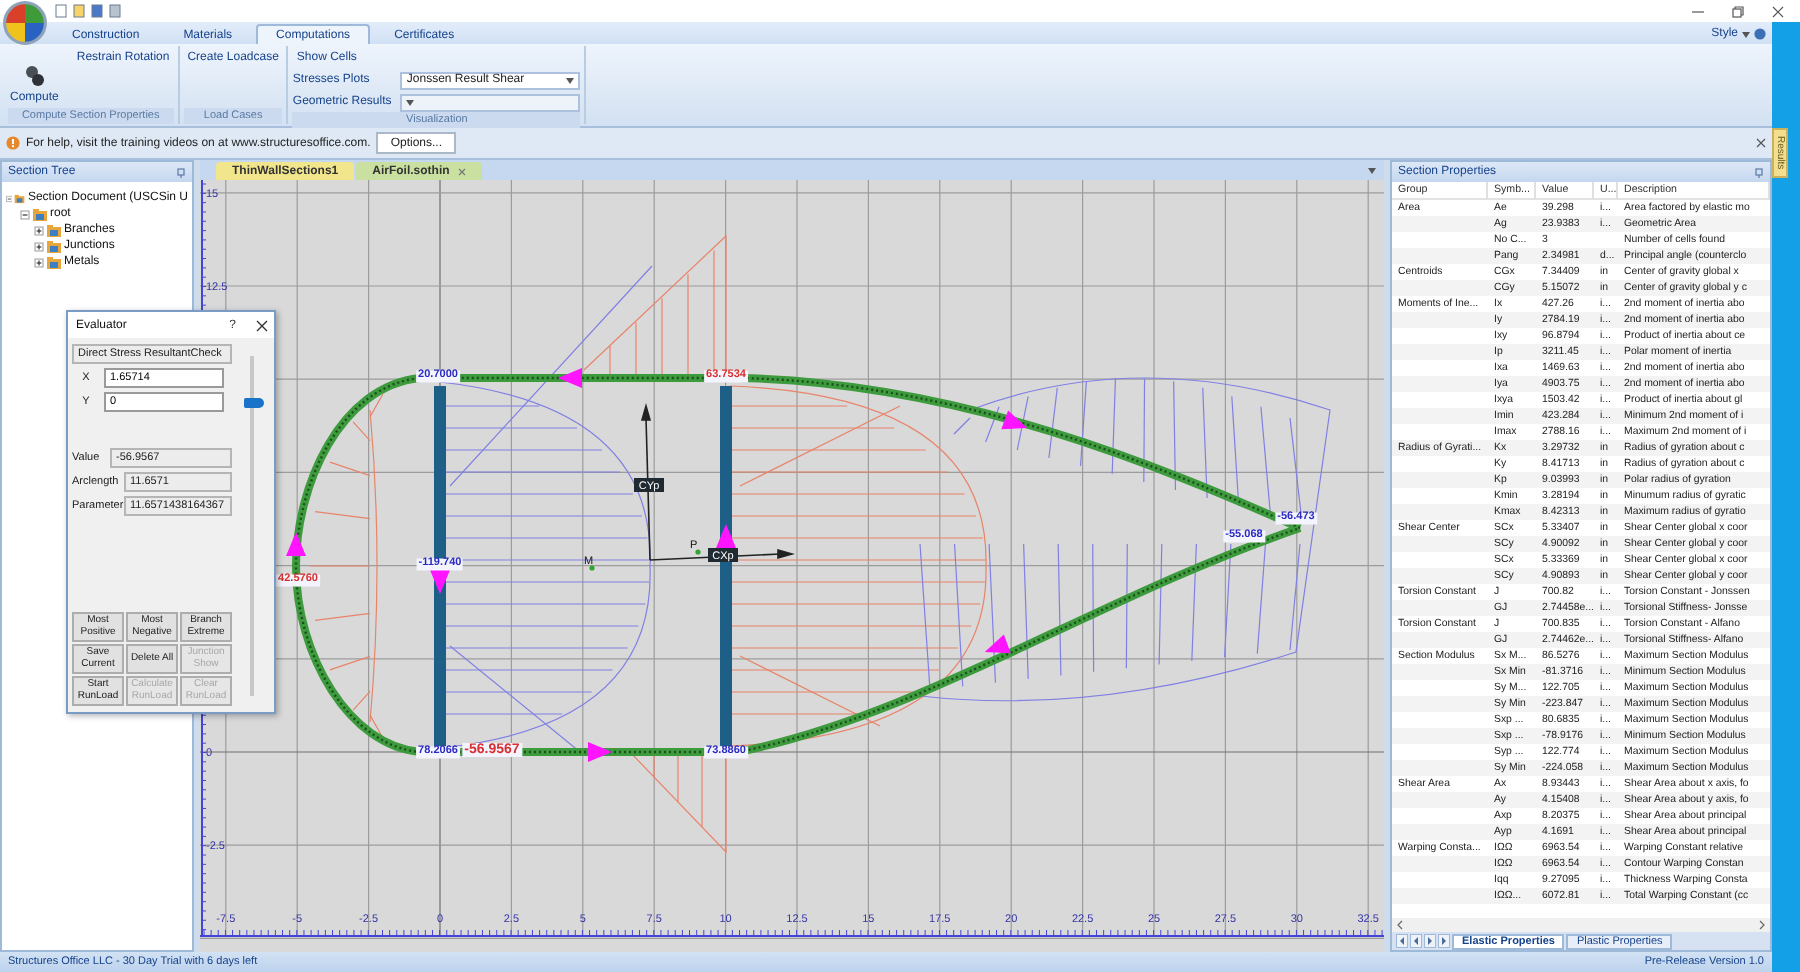  I want to click on app-logo-icon, so click(25, 23).